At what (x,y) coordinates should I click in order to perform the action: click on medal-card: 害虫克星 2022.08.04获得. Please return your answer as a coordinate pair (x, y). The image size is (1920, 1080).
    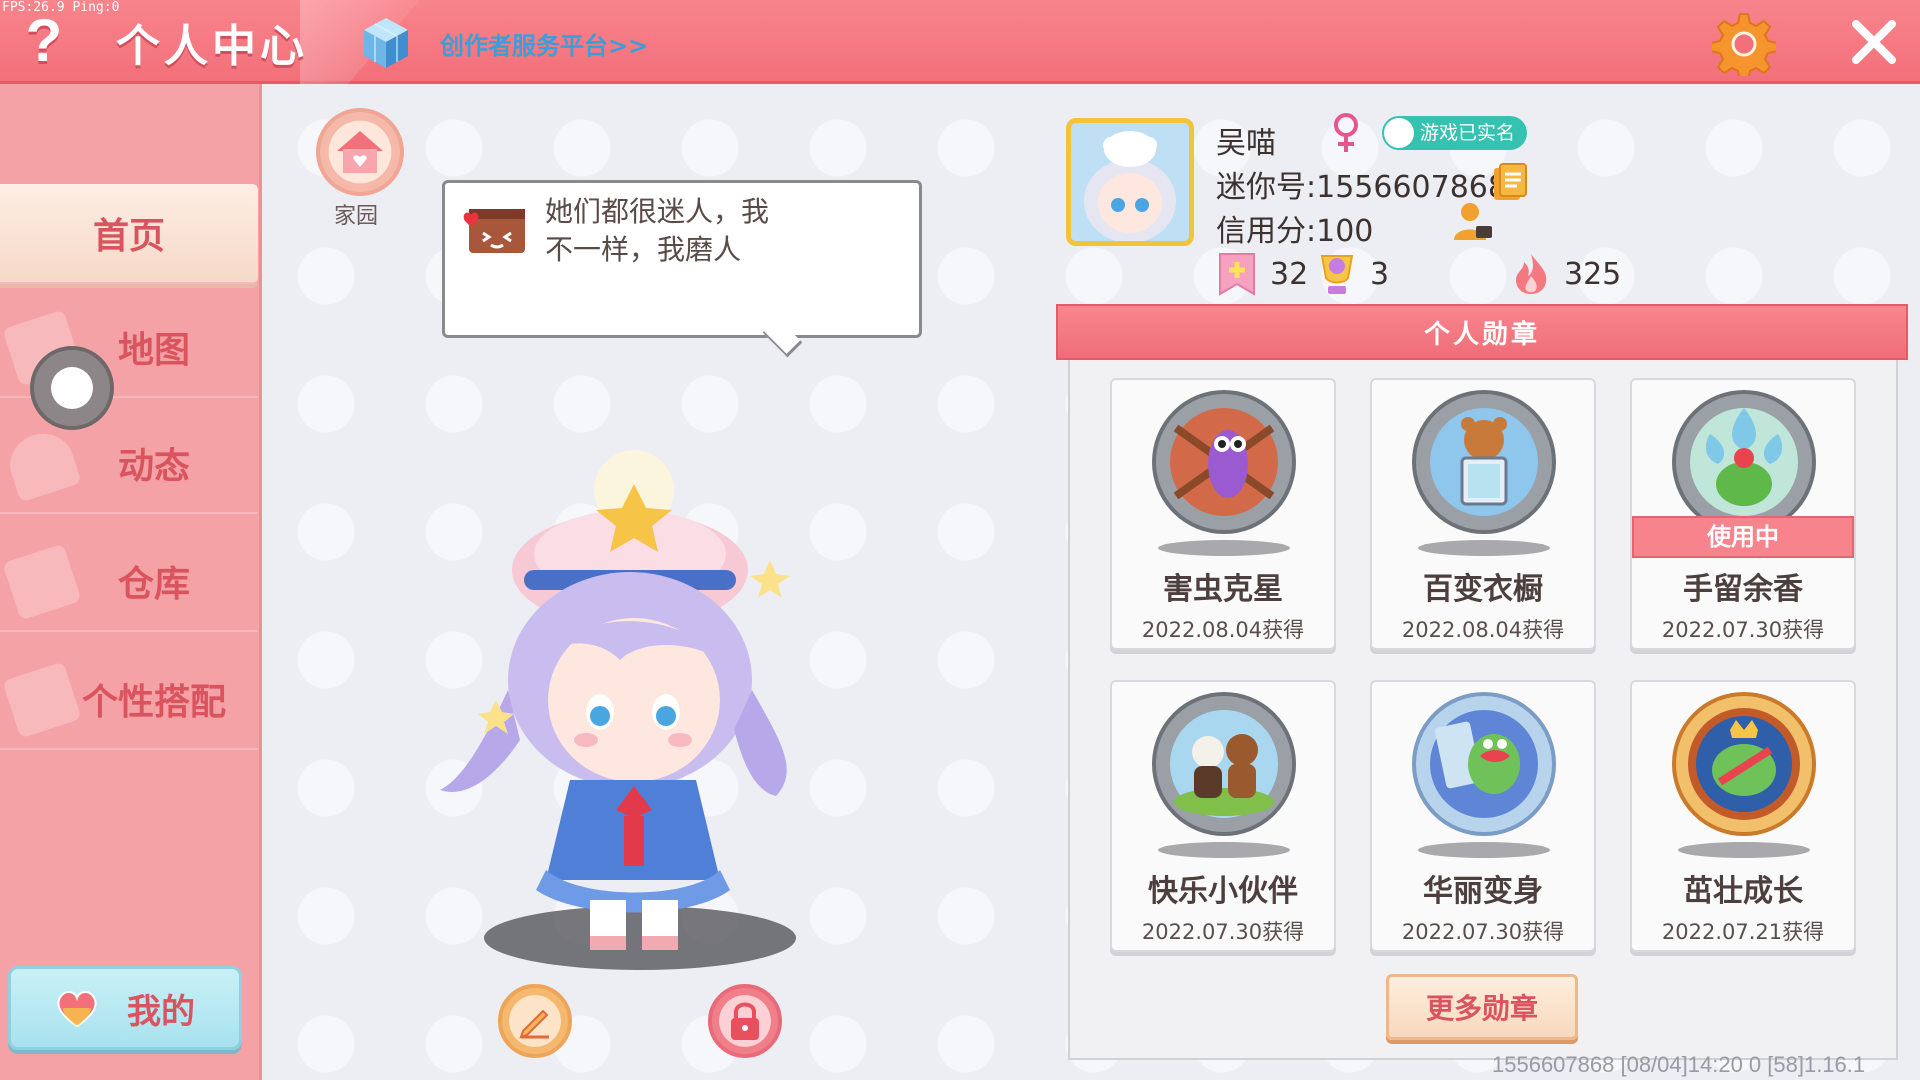
    Looking at the image, I should click on (1223, 514).